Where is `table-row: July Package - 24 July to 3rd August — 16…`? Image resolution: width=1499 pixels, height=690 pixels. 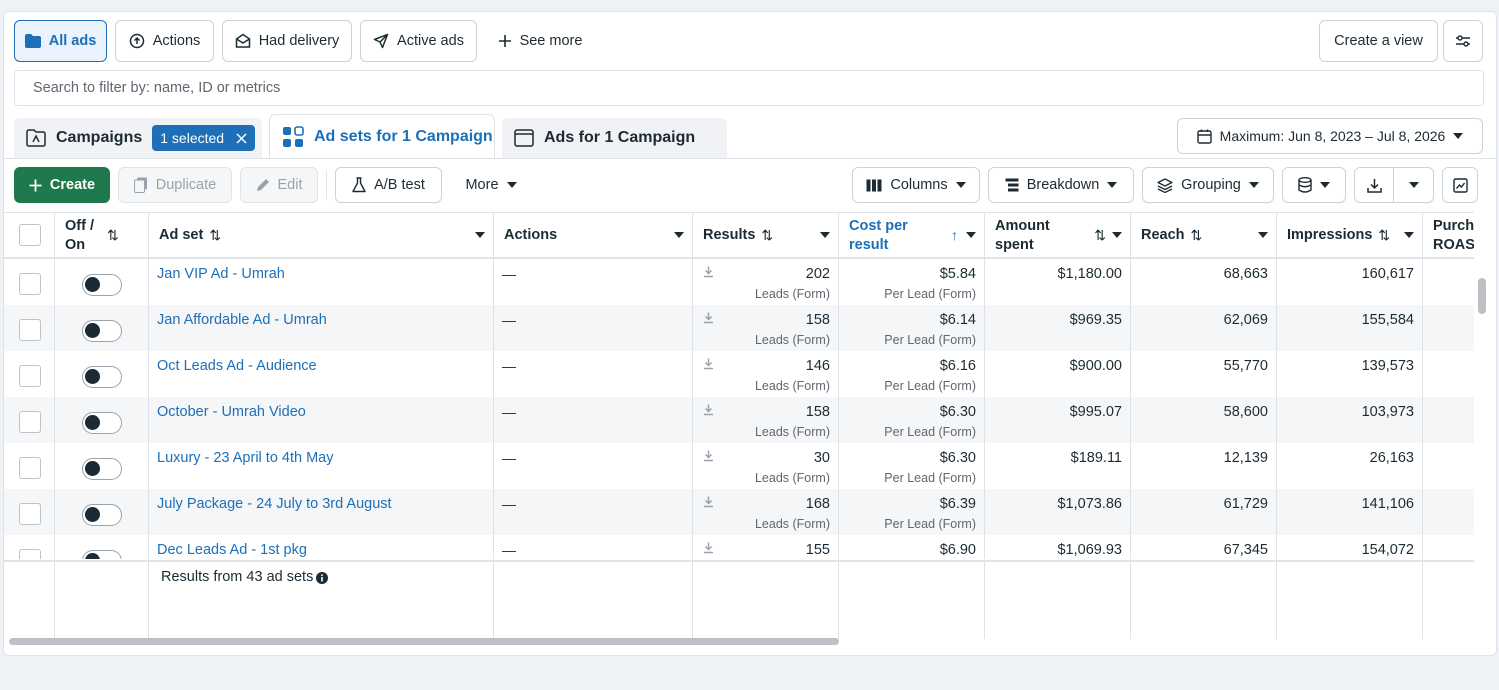 table-row: July Package - 24 July to 3rd August — 16… is located at coordinates (739, 512).